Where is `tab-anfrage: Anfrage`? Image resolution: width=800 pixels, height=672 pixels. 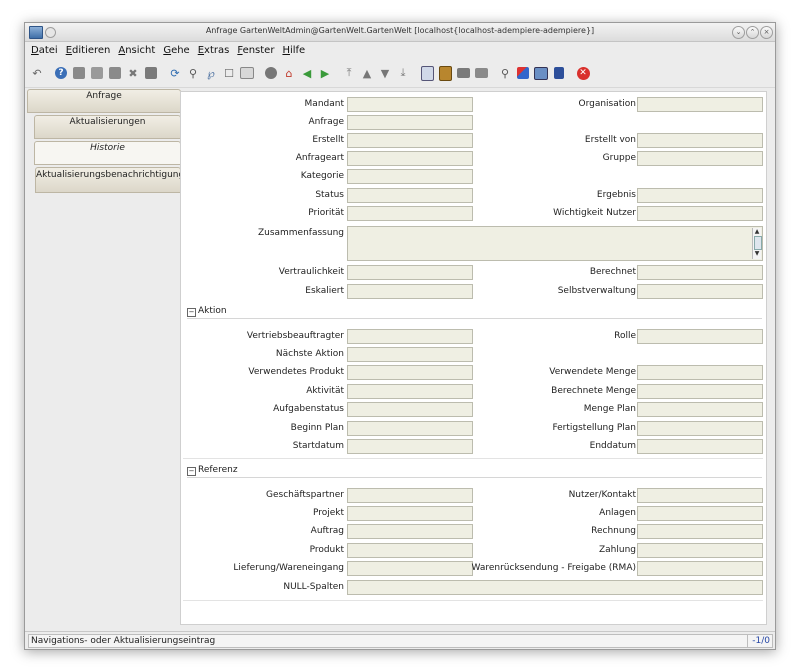
tab-anfrage: Anfrage is located at coordinates (104, 101).